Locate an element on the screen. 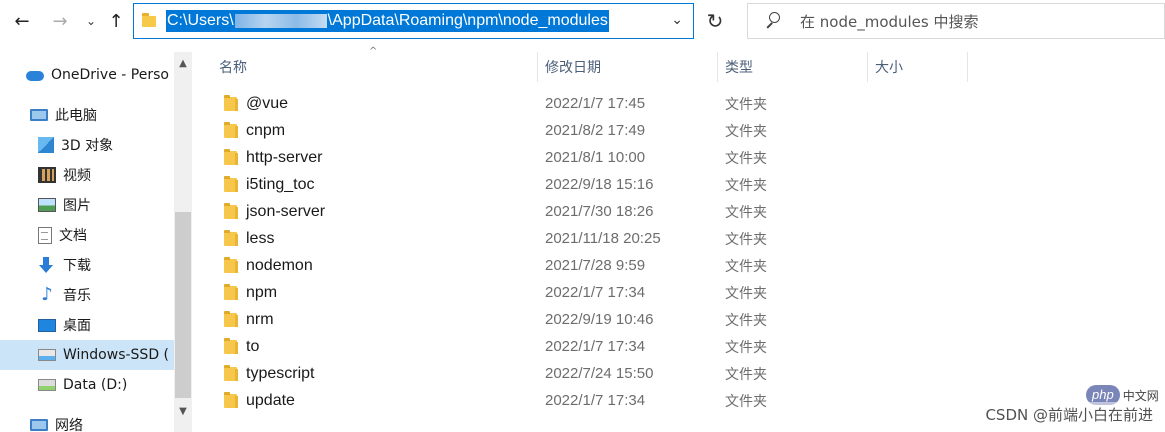 The height and width of the screenshot is (432, 1165). sidebar-item-label: 音乐 is located at coordinates (77, 296).